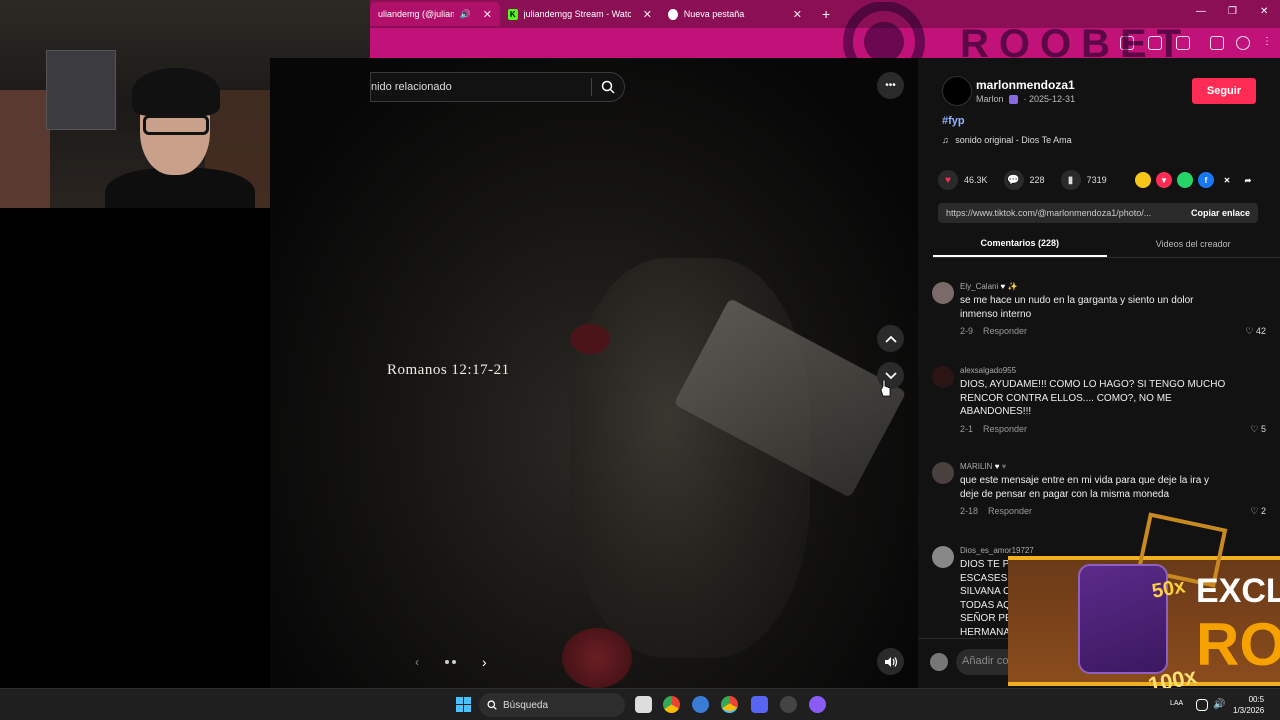 This screenshot has width=1280, height=720. Describe the element at coordinates (759, 704) in the screenshot. I see `discord-icon` at that location.